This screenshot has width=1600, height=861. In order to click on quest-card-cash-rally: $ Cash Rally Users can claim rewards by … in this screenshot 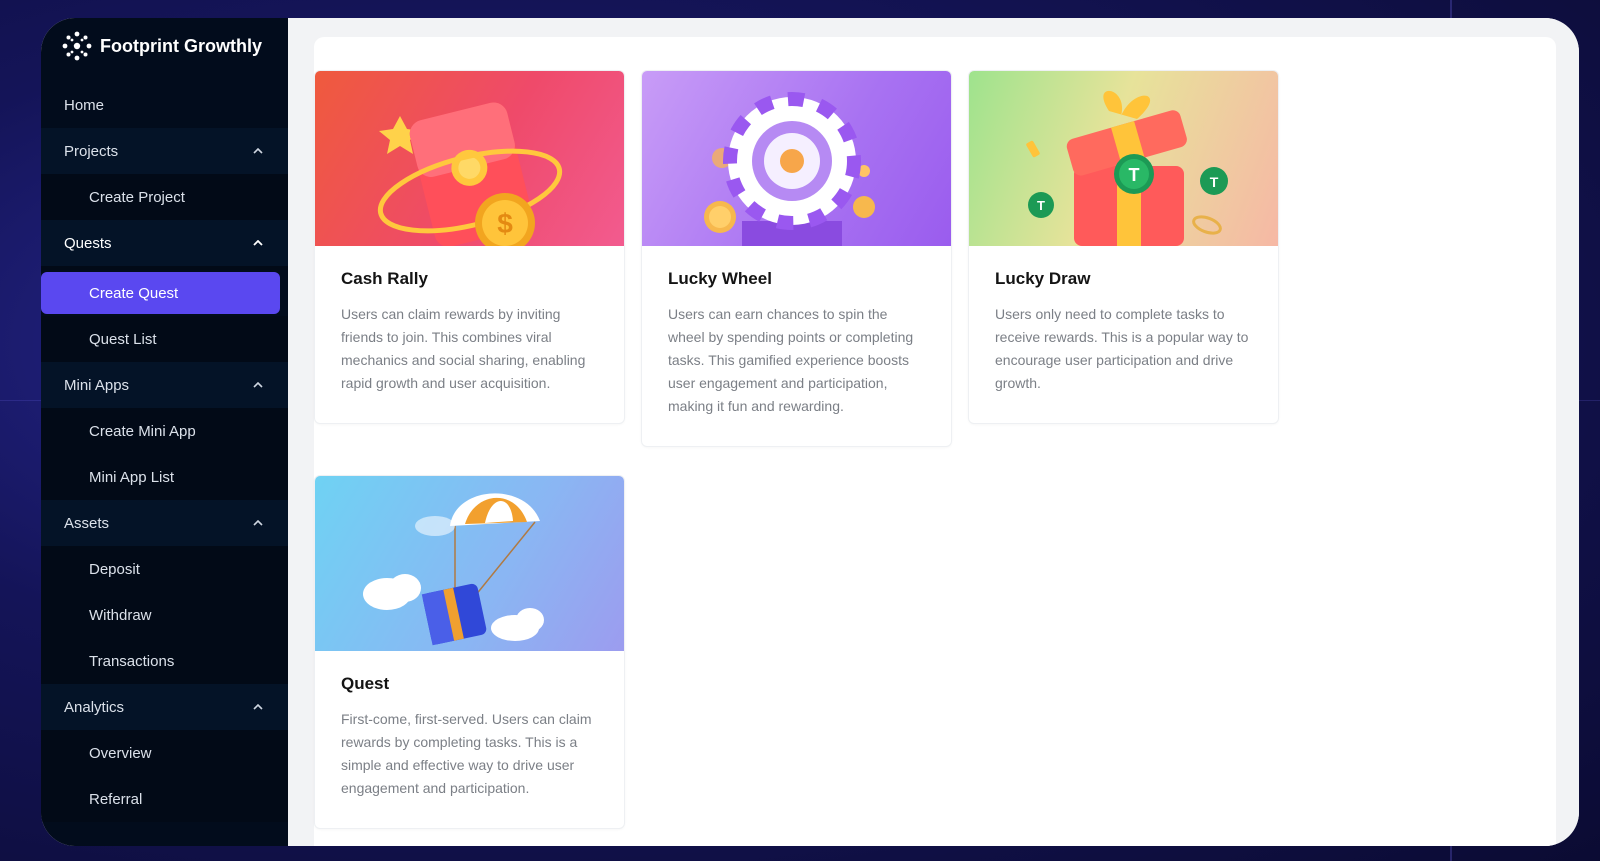, I will do `click(469, 247)`.